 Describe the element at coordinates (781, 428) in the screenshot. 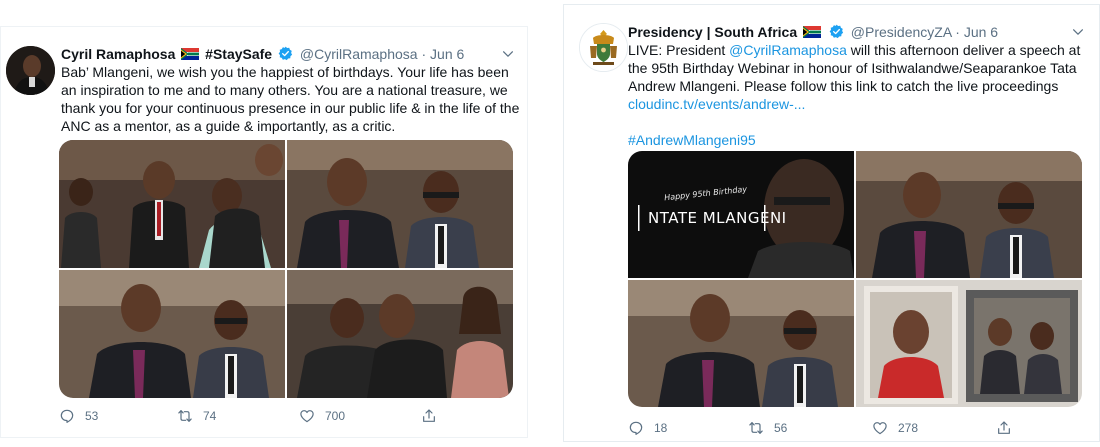

I see `retweet-count: 56` at that location.